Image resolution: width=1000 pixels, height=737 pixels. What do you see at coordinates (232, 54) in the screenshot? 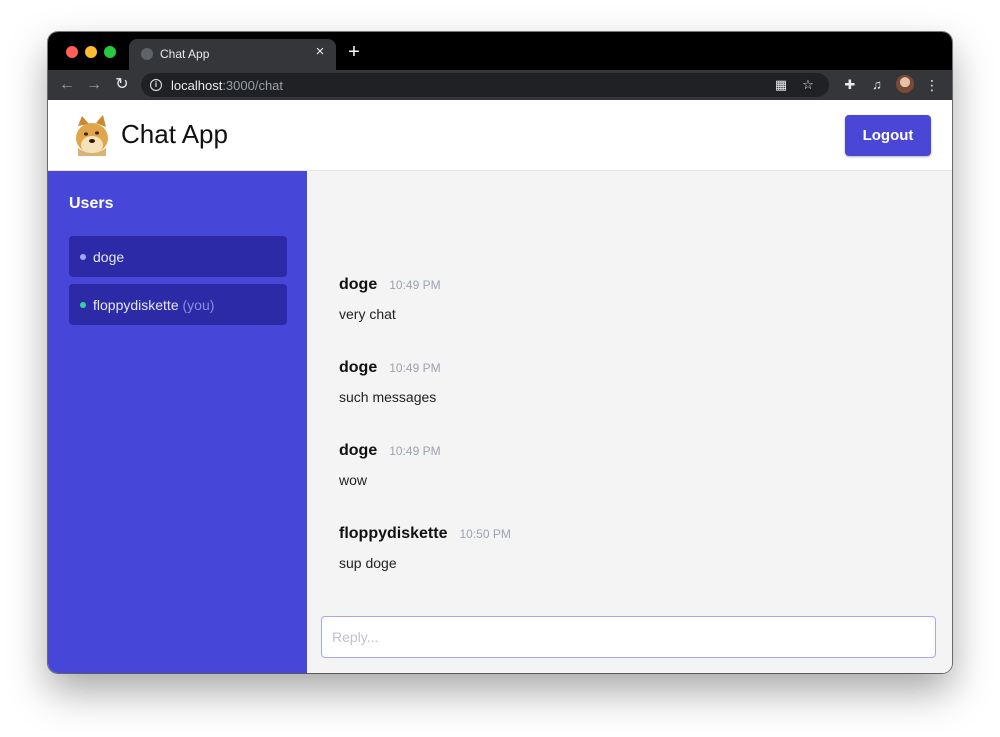
I see `tab-chat-app: Chat App ×` at bounding box center [232, 54].